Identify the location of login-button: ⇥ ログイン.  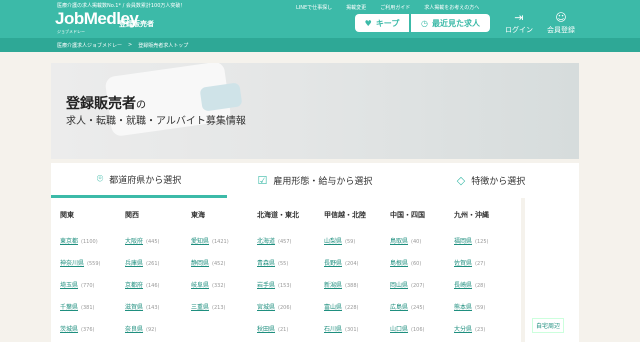
(519, 23).